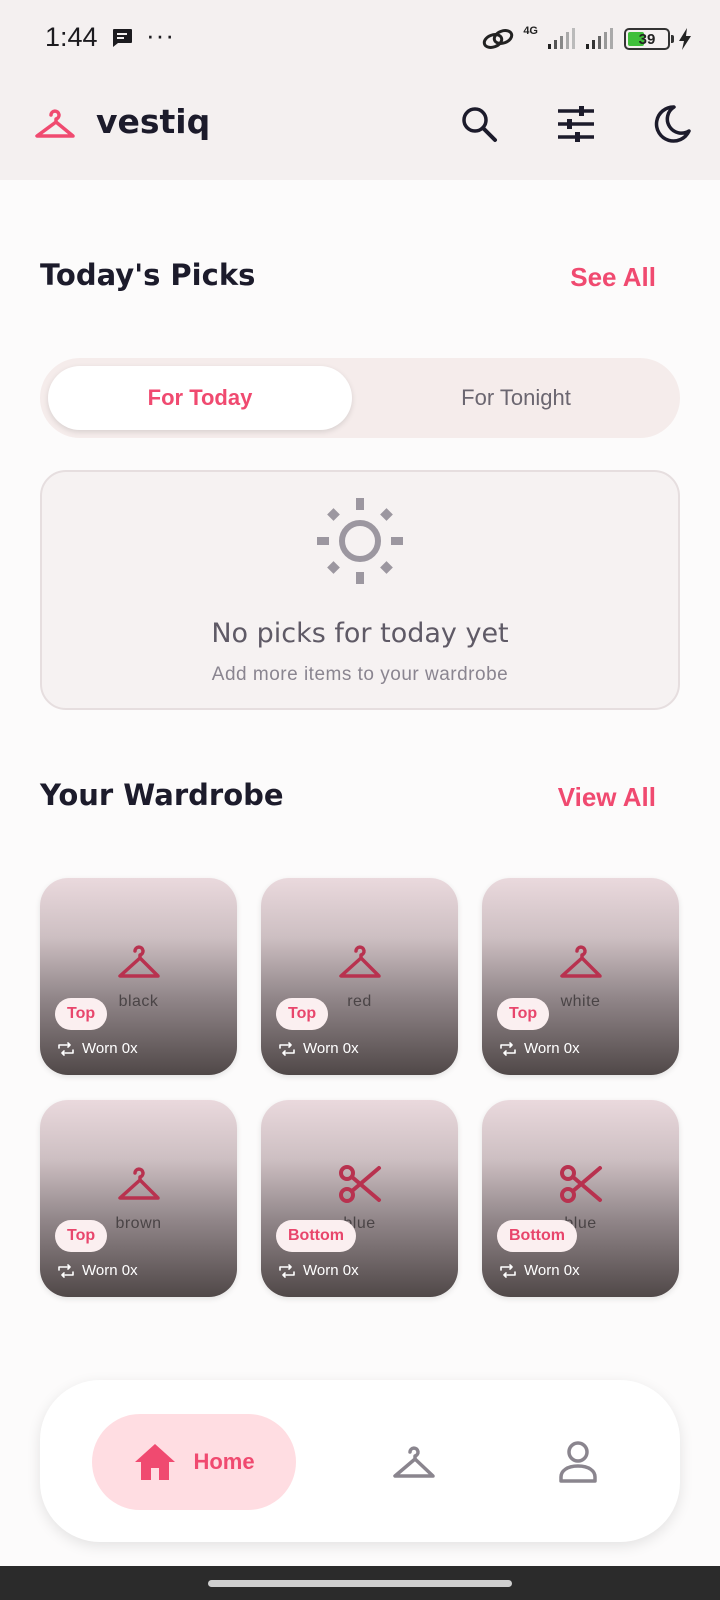  Describe the element at coordinates (162, 795) in the screenshot. I see `wardrobe-title: Your Wardrobe` at that location.